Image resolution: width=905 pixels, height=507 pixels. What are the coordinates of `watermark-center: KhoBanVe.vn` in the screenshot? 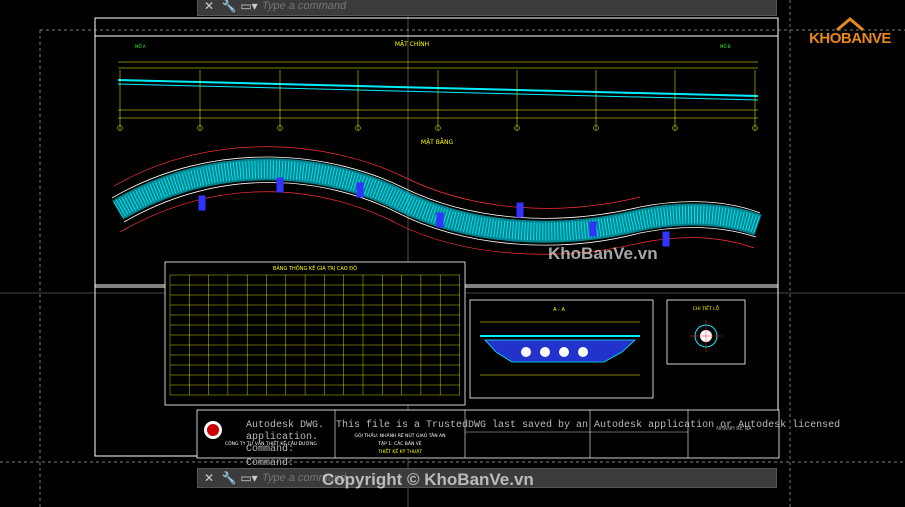 It's located at (603, 253).